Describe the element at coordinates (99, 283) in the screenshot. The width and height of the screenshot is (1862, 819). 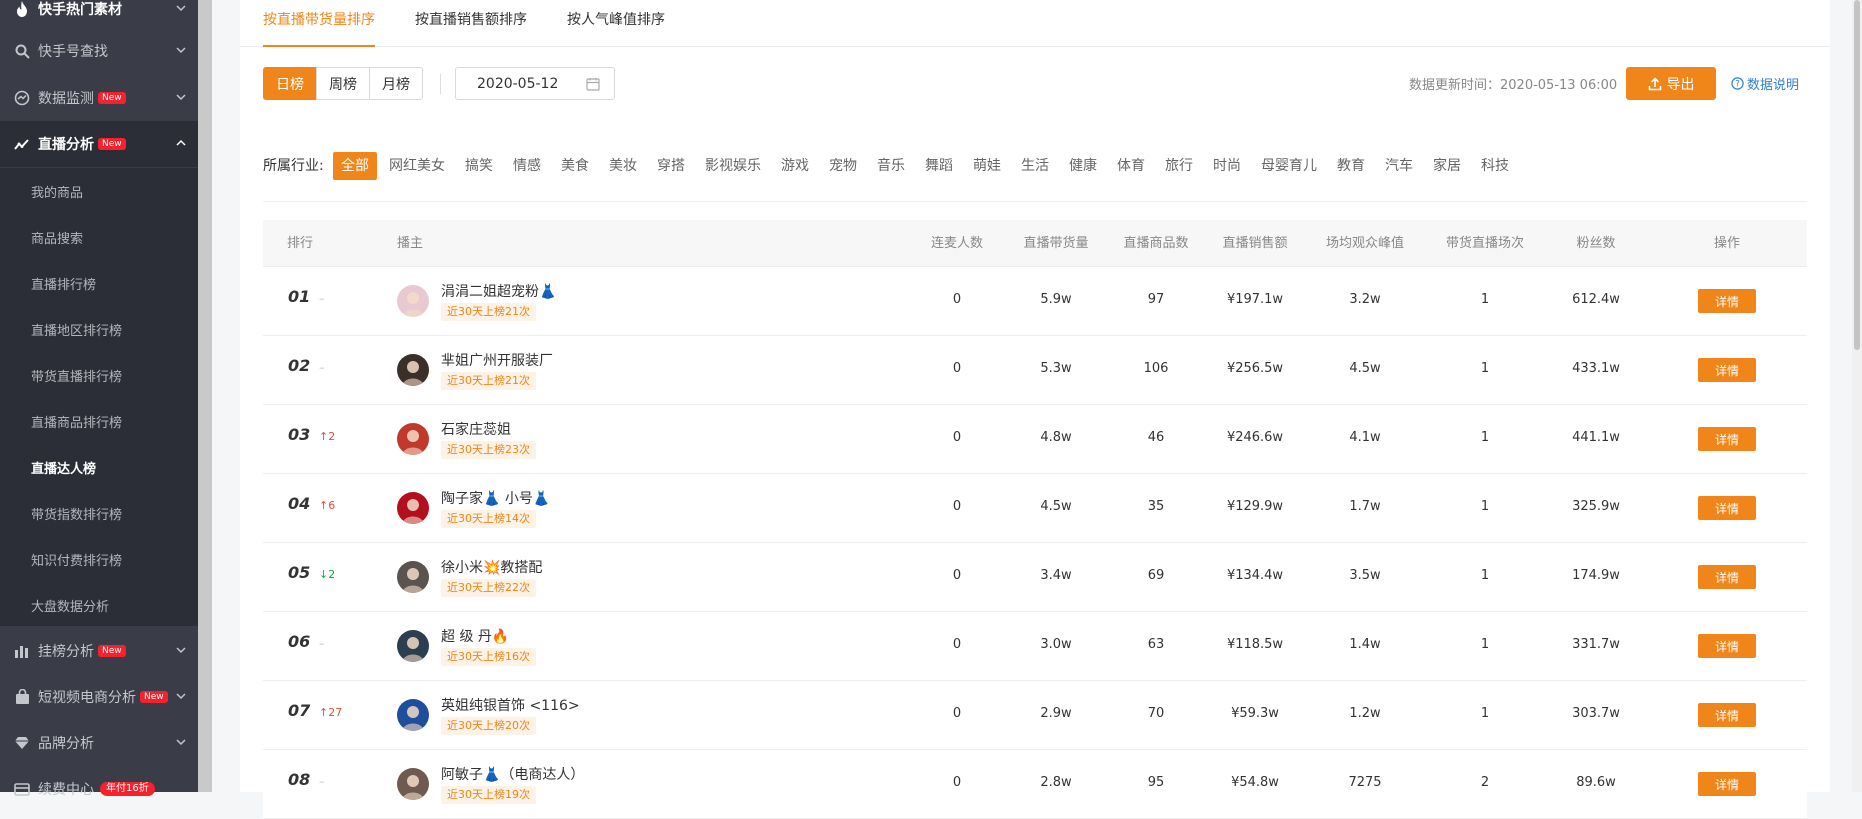
I see `submenu-item: 直播排行榜` at that location.